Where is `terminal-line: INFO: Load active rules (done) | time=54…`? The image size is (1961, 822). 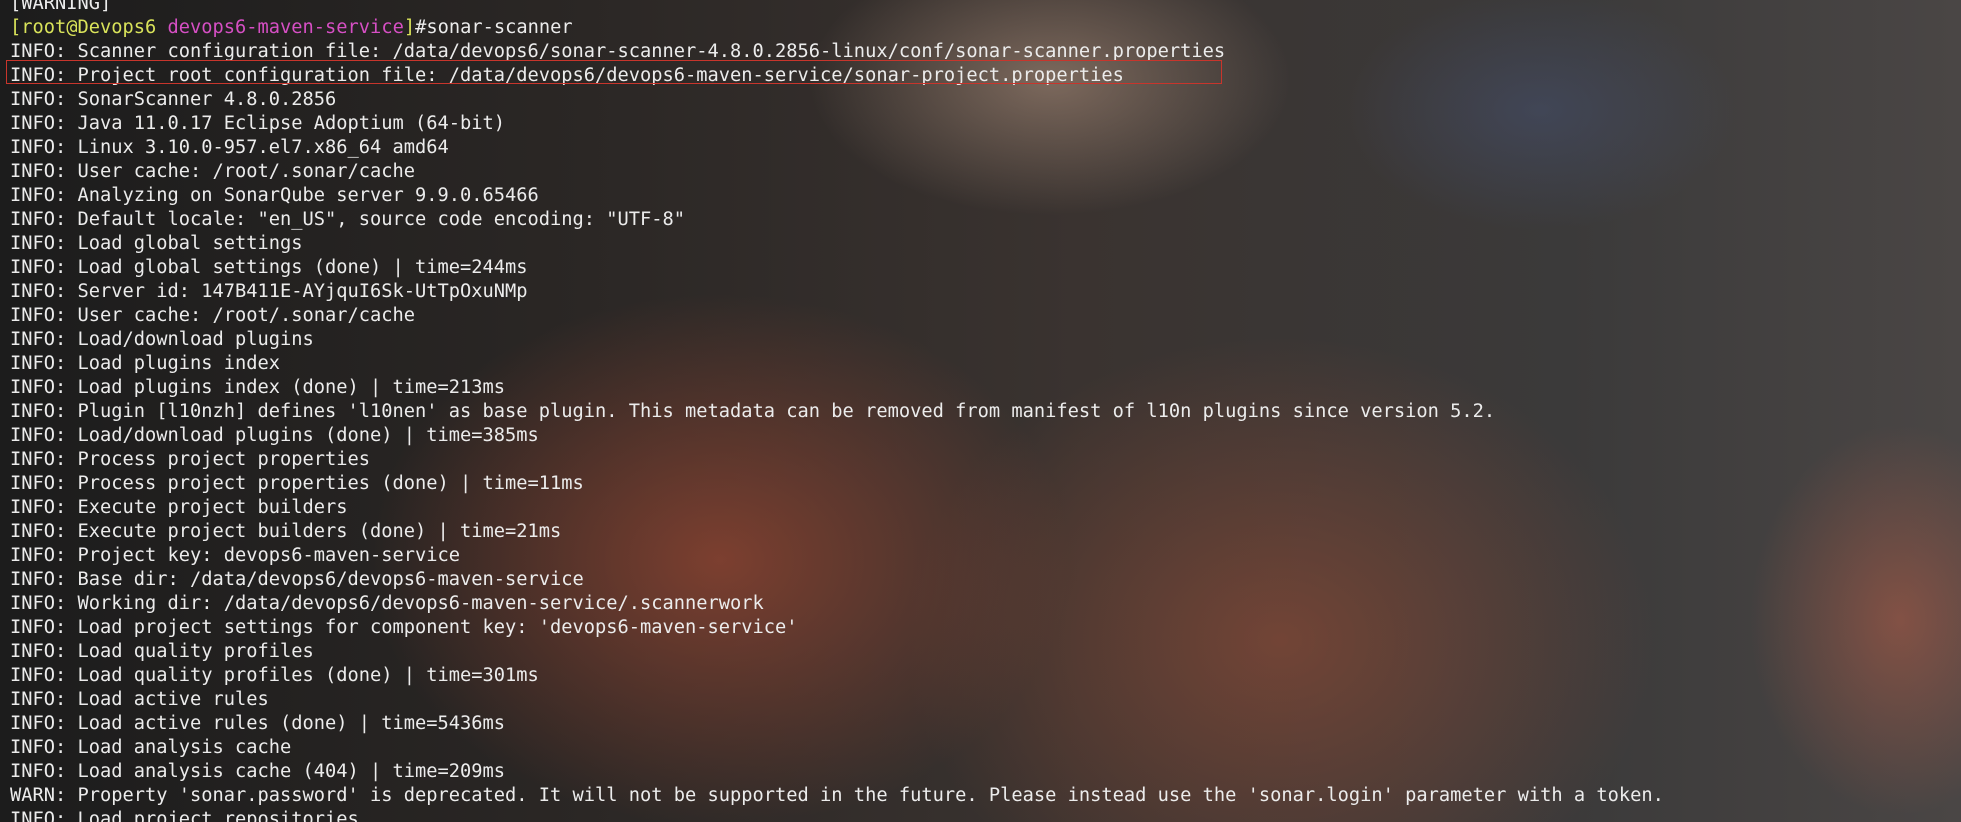
terminal-line: INFO: Load active rules (done) | time=54… is located at coordinates (258, 723).